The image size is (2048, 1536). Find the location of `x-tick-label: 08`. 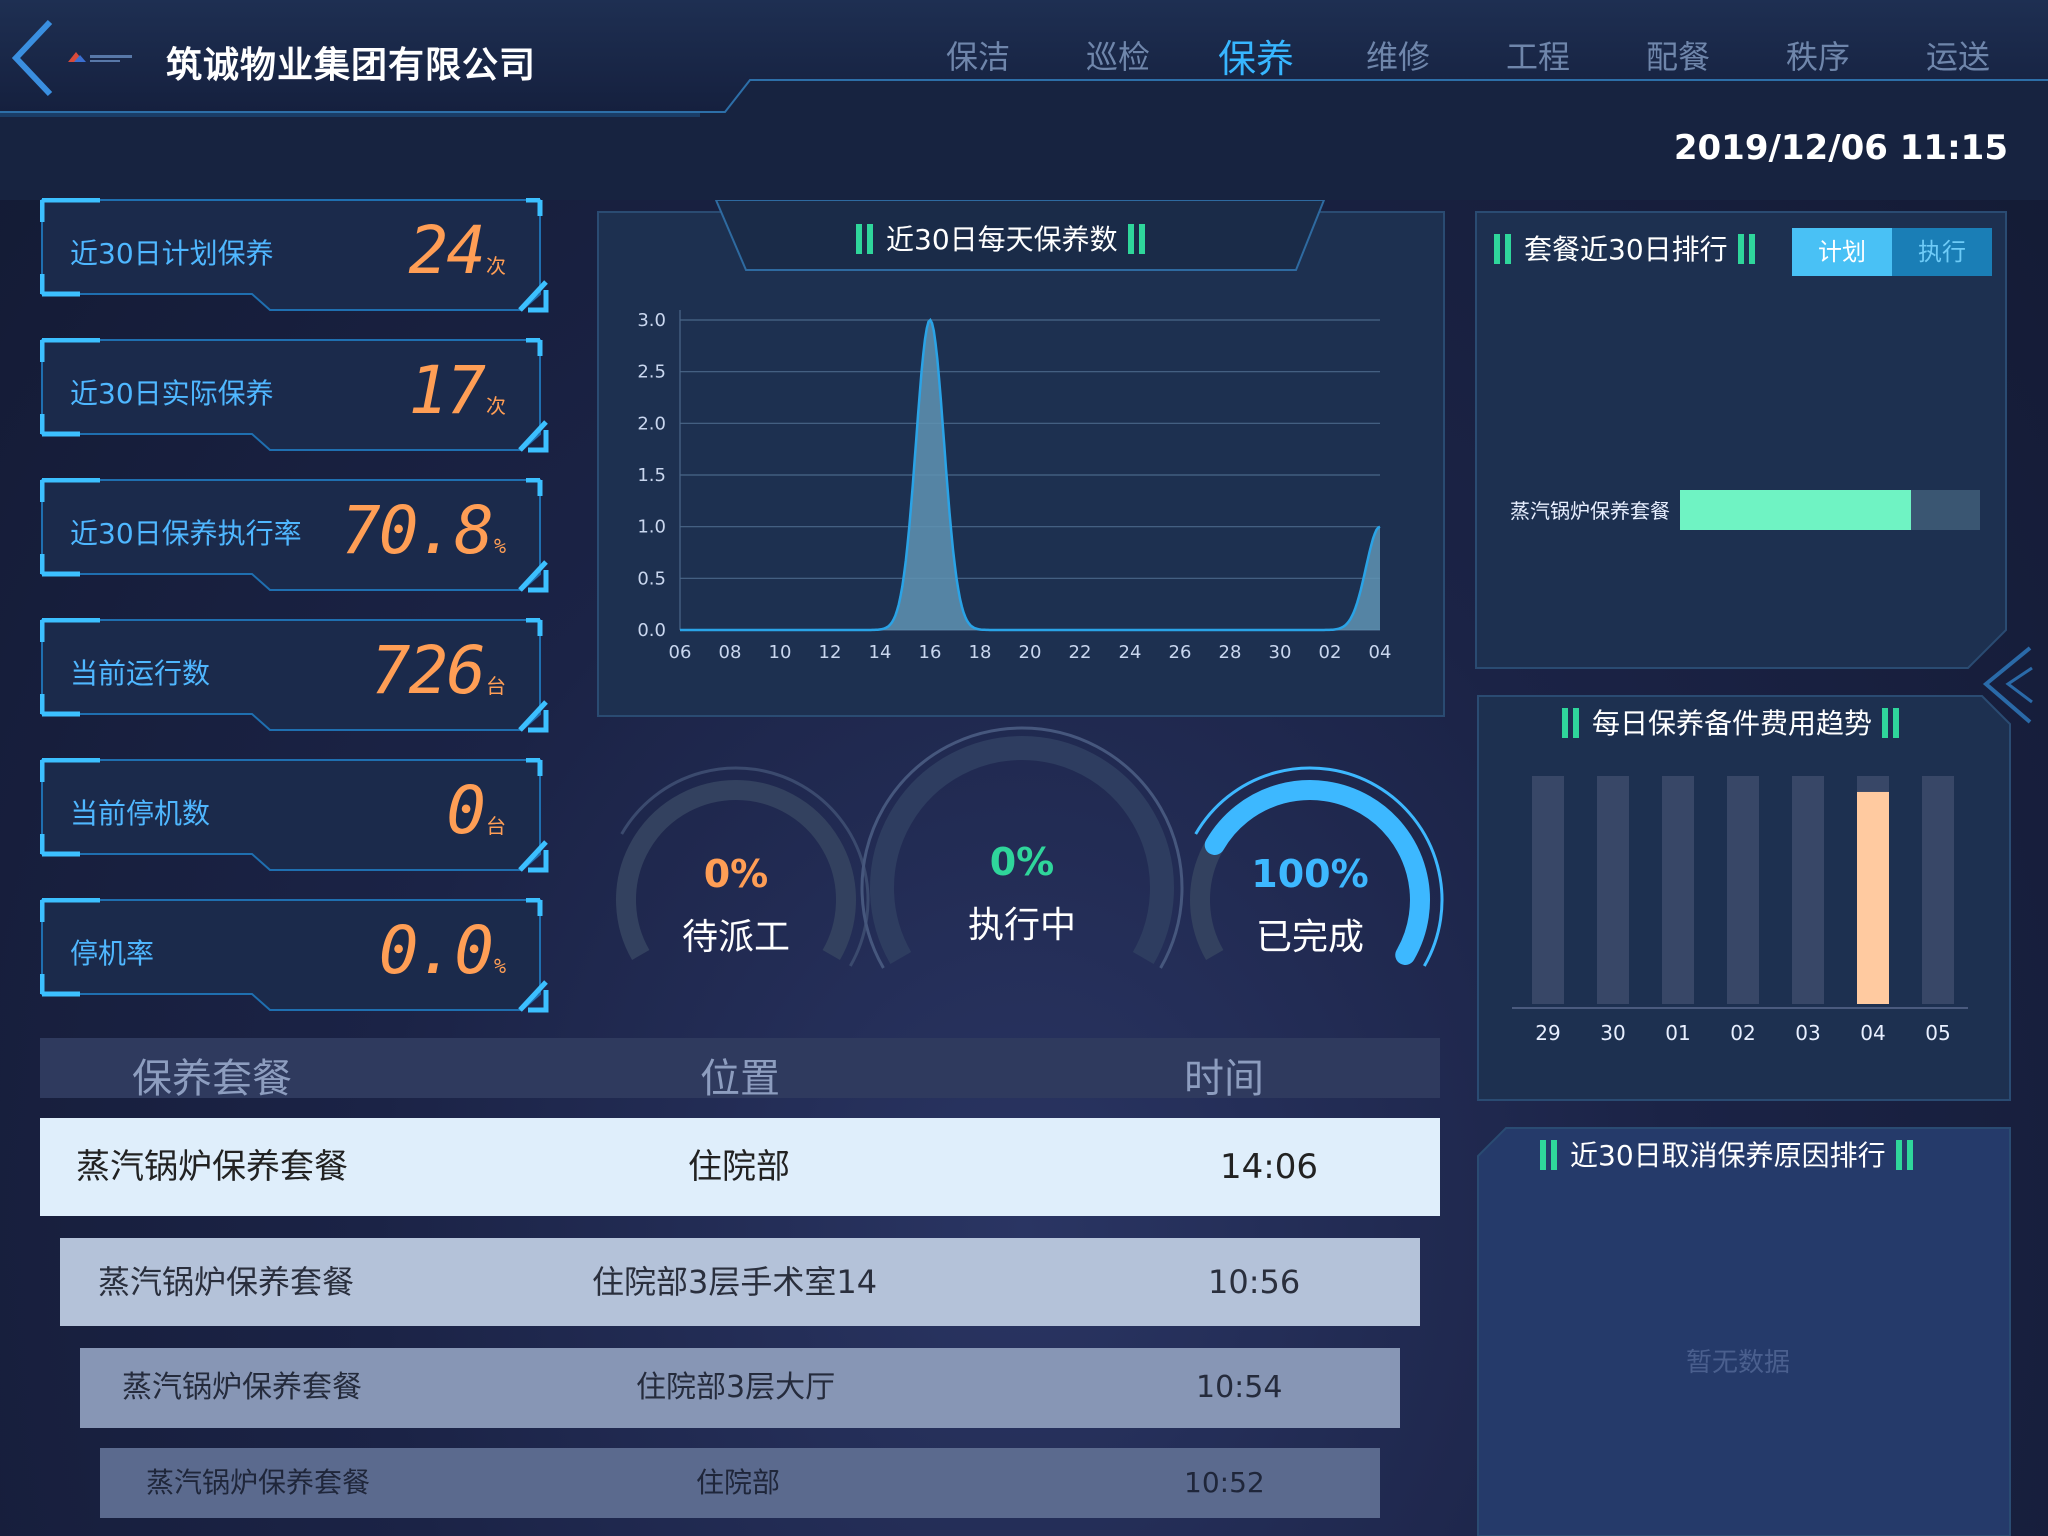

x-tick-label: 08 is located at coordinates (730, 652).